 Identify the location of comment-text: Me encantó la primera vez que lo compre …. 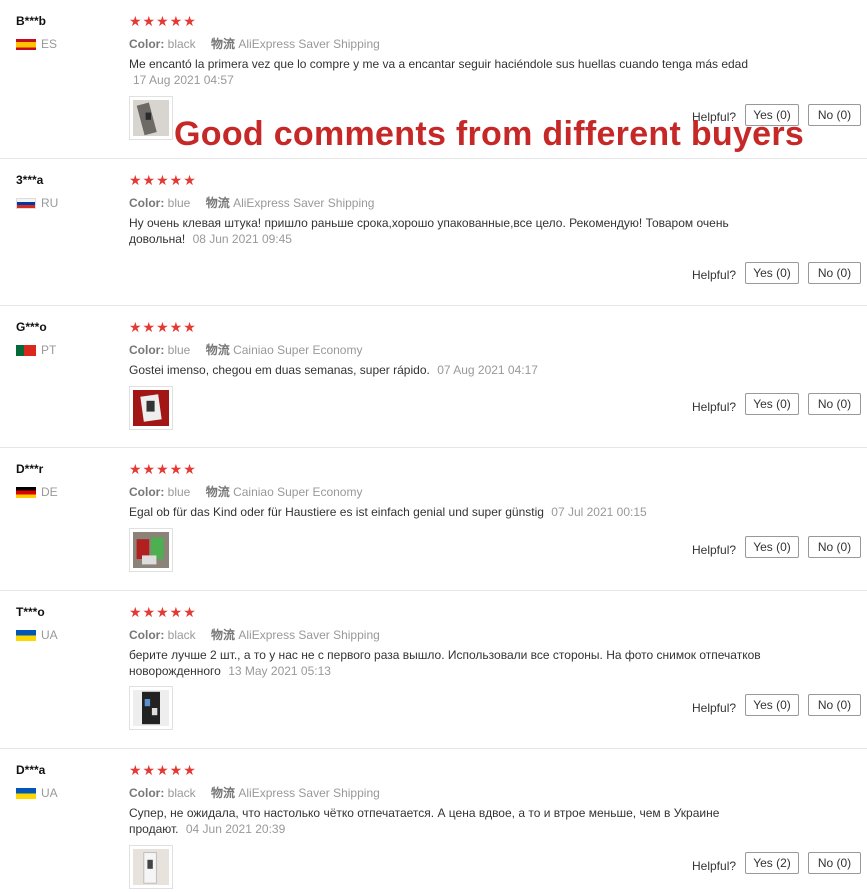
(439, 64).